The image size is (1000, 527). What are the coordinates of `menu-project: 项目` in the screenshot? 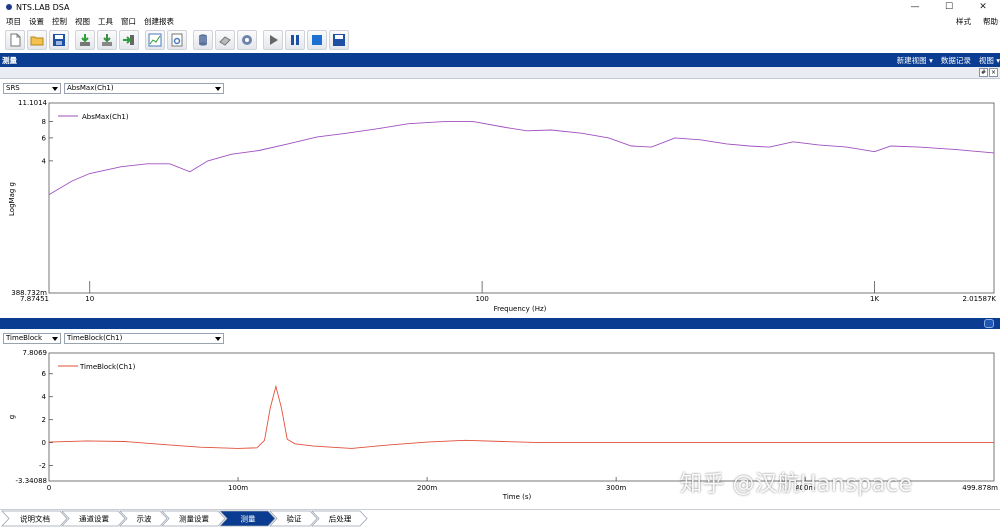 It's located at (13, 21).